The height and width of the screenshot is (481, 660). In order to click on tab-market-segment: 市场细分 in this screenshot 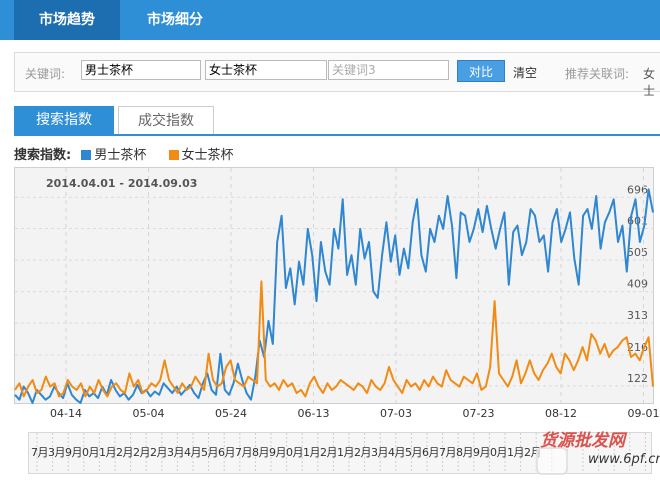, I will do `click(175, 20)`.